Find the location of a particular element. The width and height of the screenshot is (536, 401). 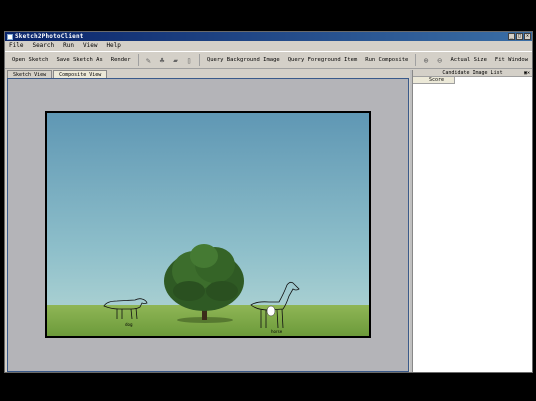

actual-size-button: Actual Size is located at coordinates (468, 60).